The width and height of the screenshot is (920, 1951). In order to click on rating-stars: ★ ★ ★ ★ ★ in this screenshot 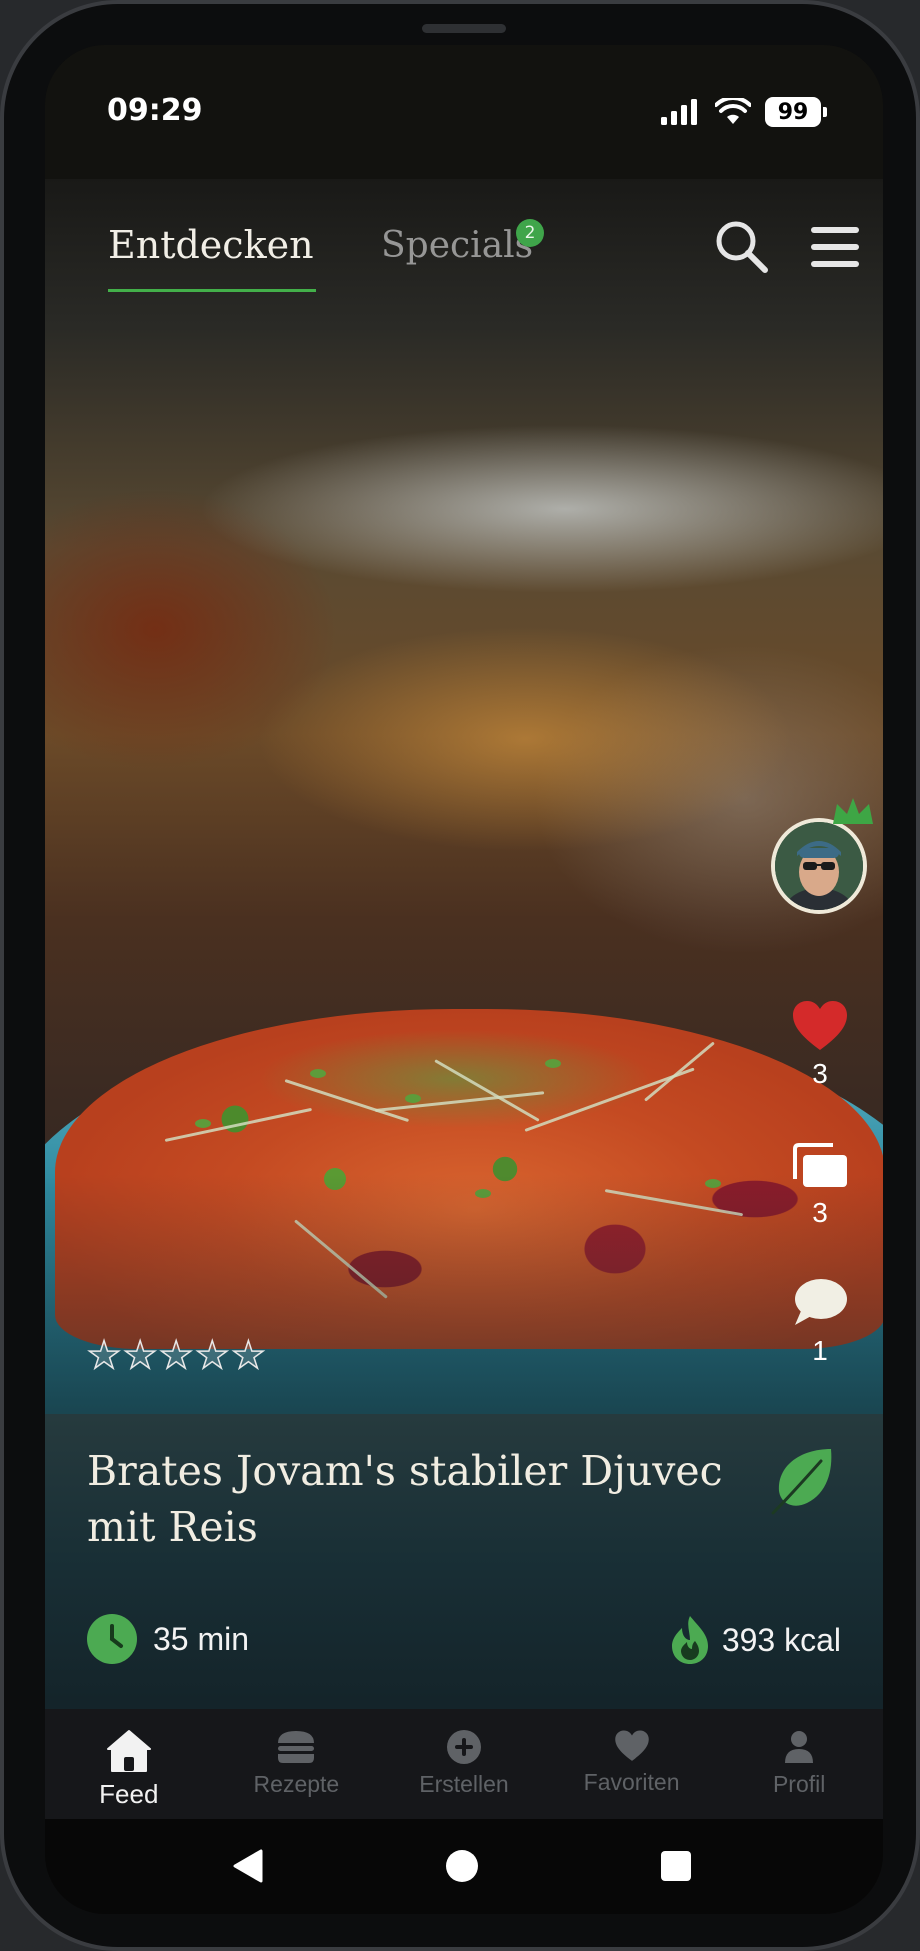, I will do `click(176, 1355)`.